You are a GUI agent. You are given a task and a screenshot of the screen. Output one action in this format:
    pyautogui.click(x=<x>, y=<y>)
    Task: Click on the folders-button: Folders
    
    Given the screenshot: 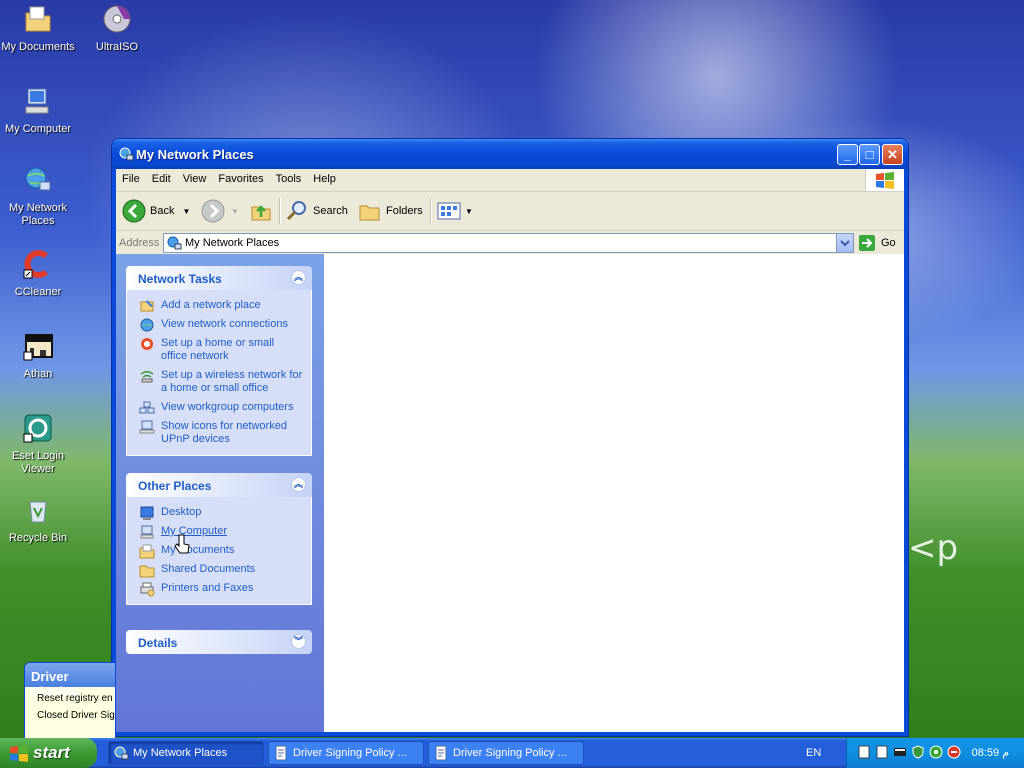 What is the action you would take?
    pyautogui.click(x=390, y=211)
    